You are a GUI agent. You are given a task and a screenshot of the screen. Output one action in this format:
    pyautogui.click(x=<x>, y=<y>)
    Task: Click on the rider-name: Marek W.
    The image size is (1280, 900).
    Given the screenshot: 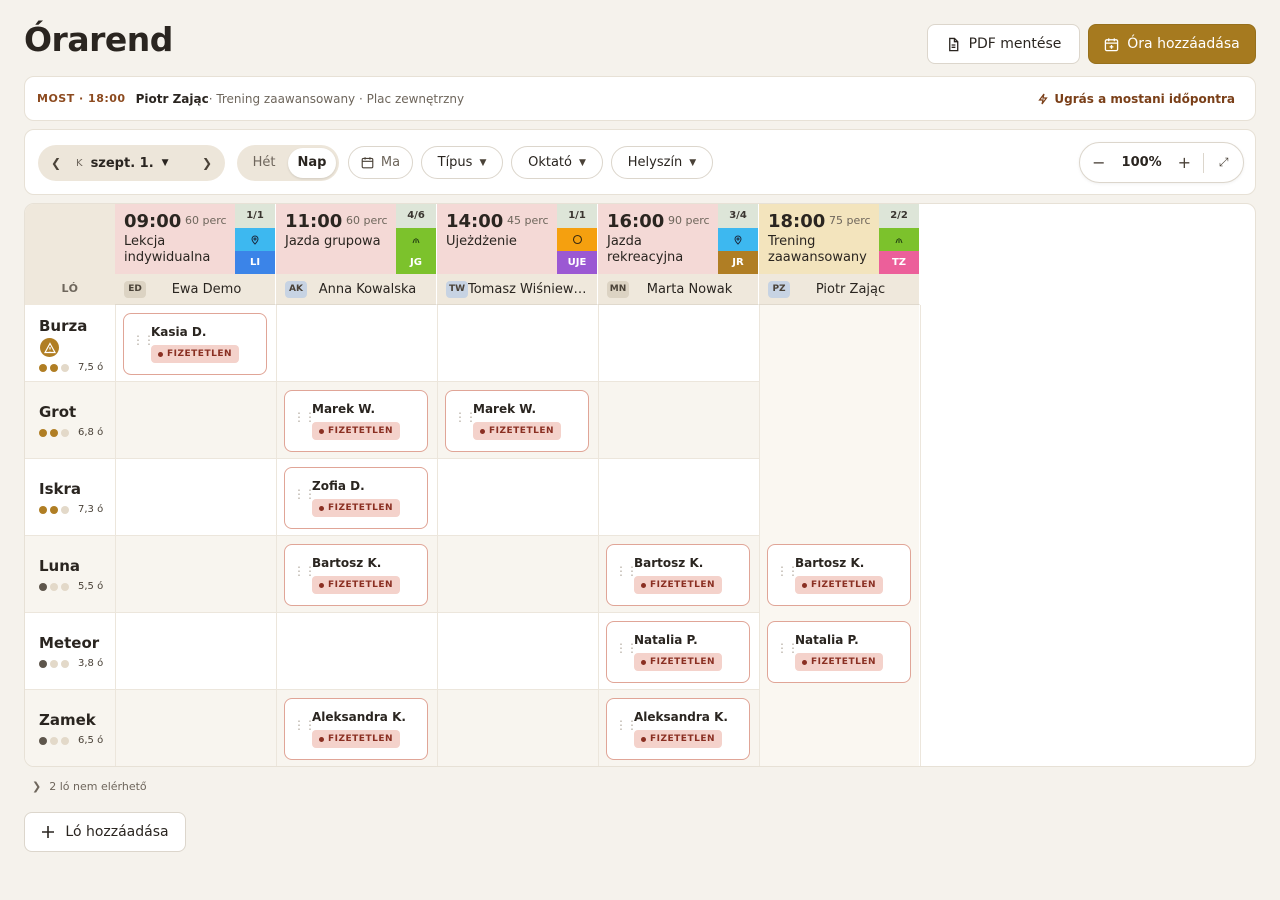 What is the action you would take?
    pyautogui.click(x=505, y=409)
    